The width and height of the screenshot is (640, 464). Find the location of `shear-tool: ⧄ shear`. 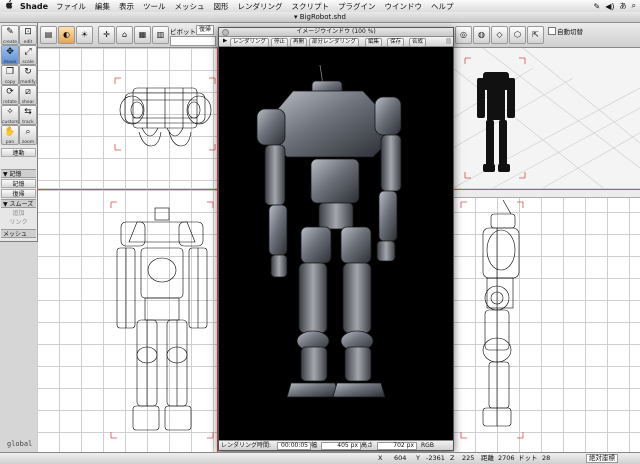

shear-tool: ⧄ shear is located at coordinates (28, 95).